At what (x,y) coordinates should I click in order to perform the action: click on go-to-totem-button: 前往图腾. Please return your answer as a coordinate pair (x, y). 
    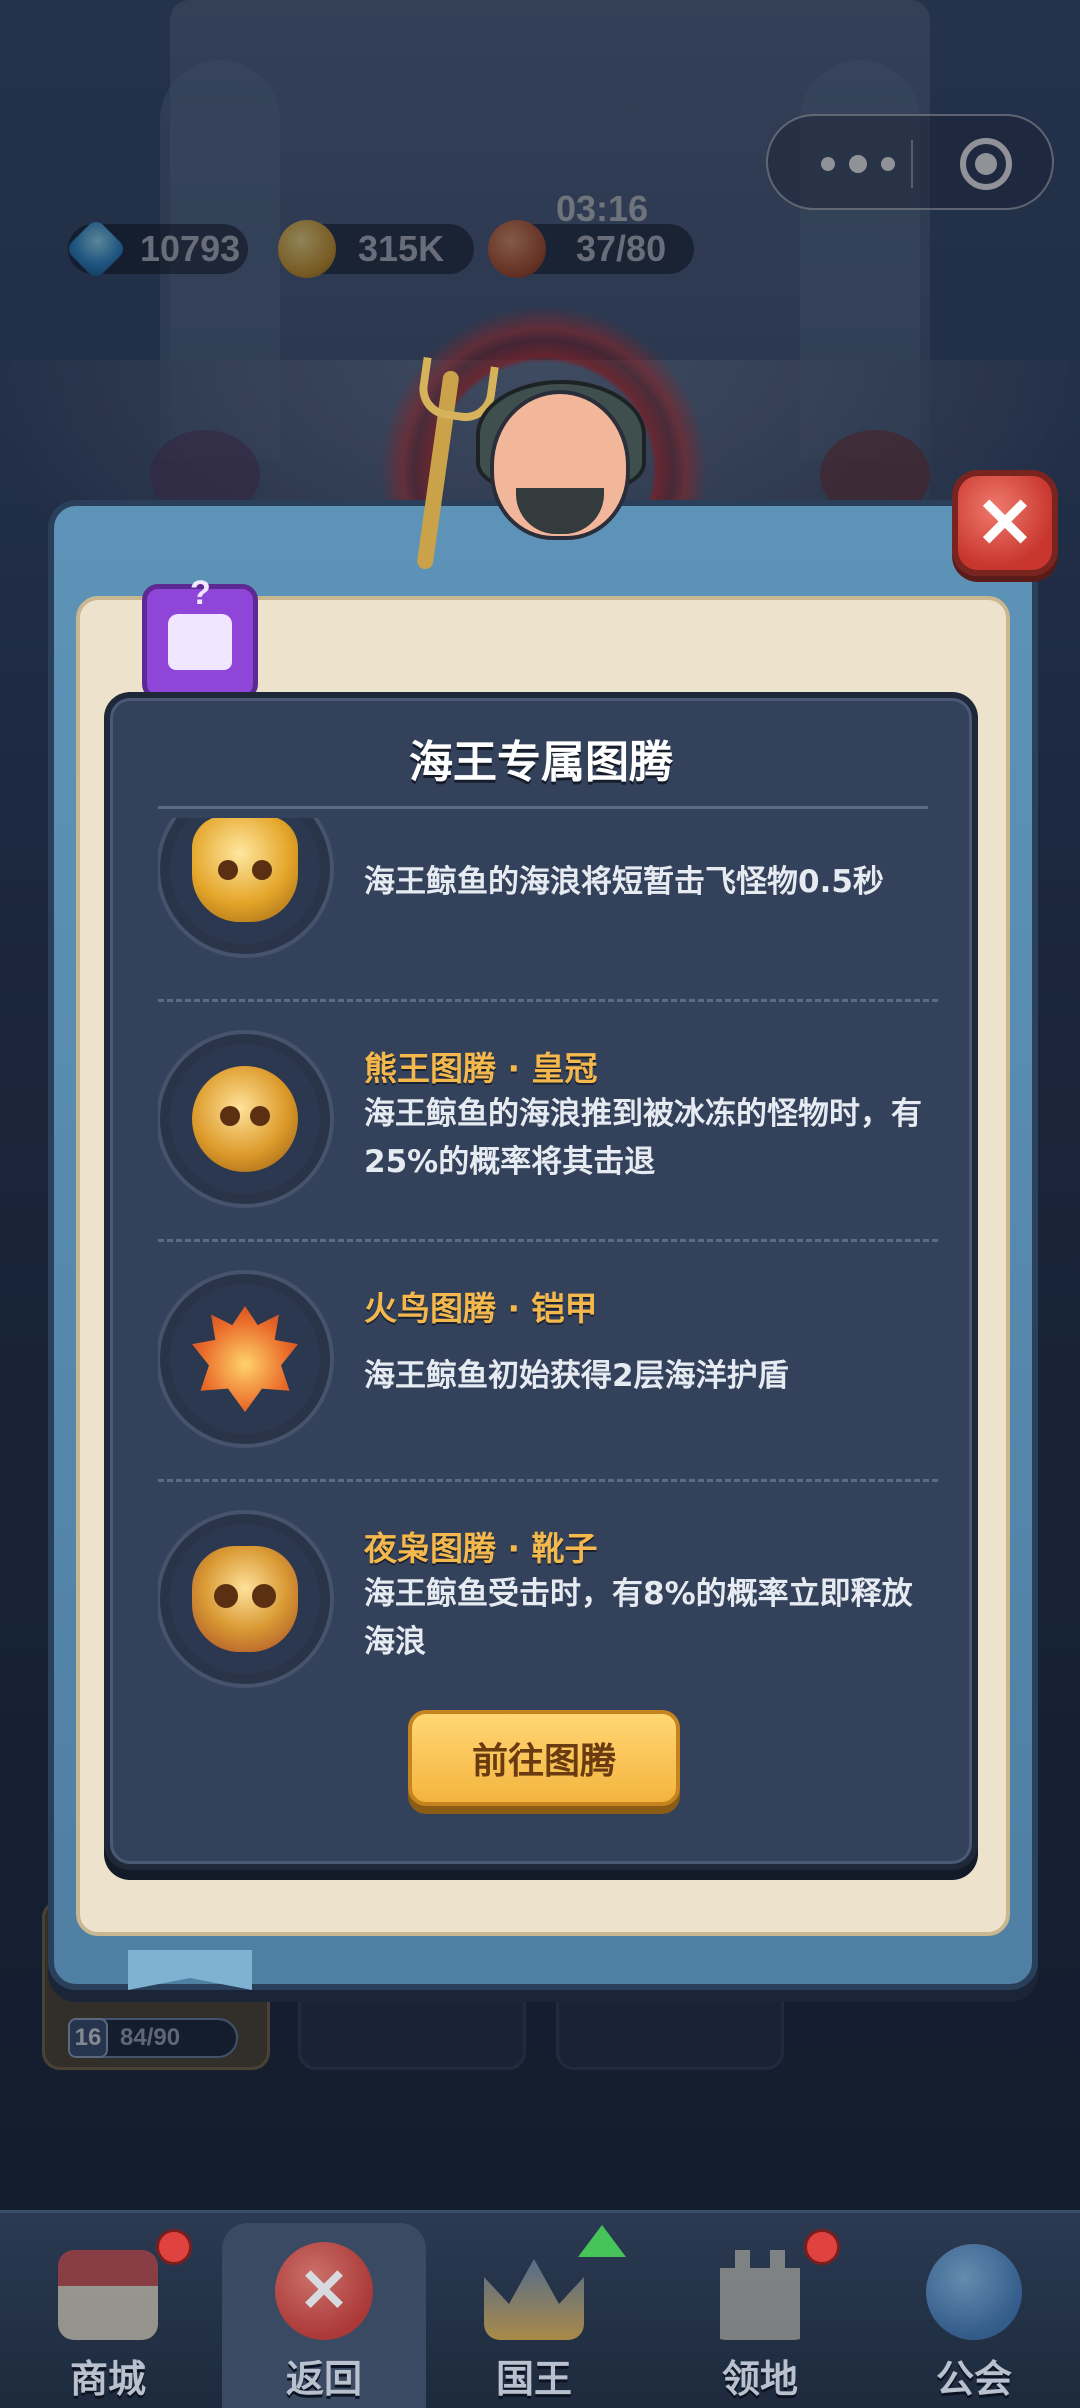
    Looking at the image, I should click on (544, 1758).